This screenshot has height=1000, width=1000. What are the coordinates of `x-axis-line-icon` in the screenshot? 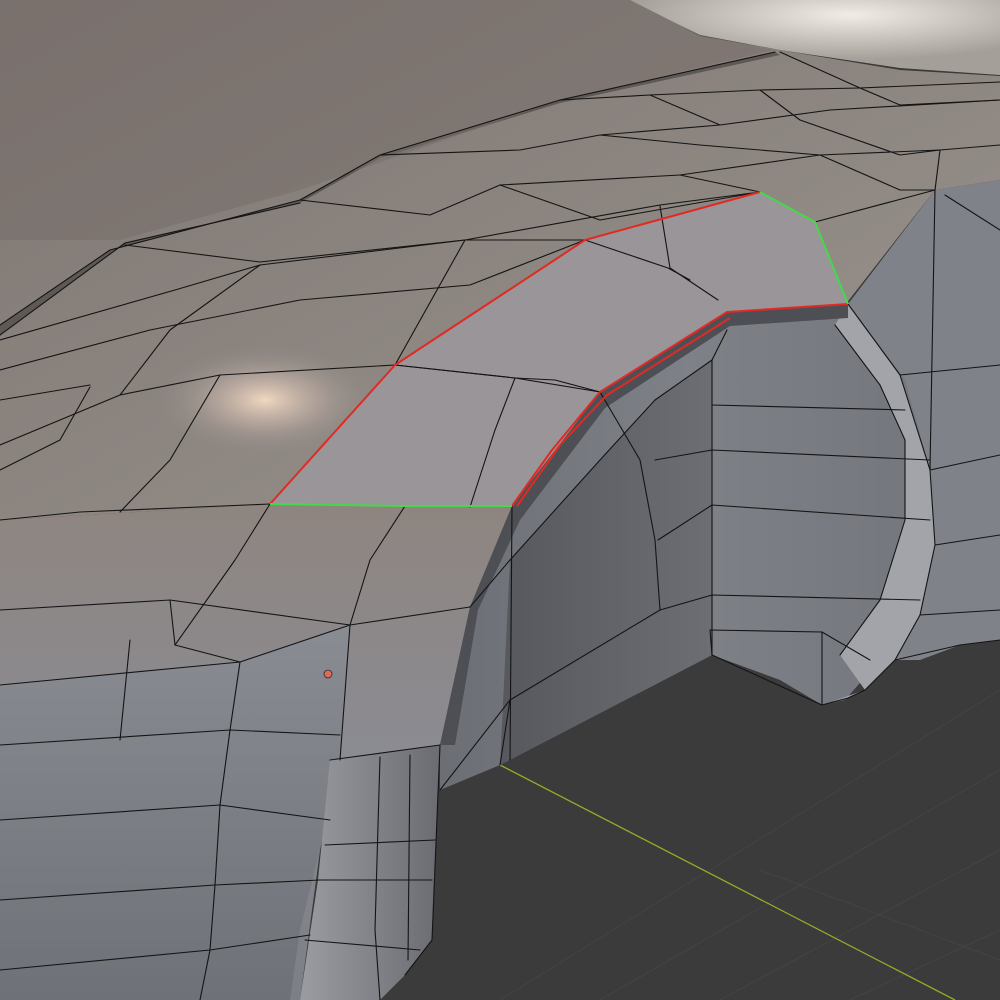 It's located at (727, 882).